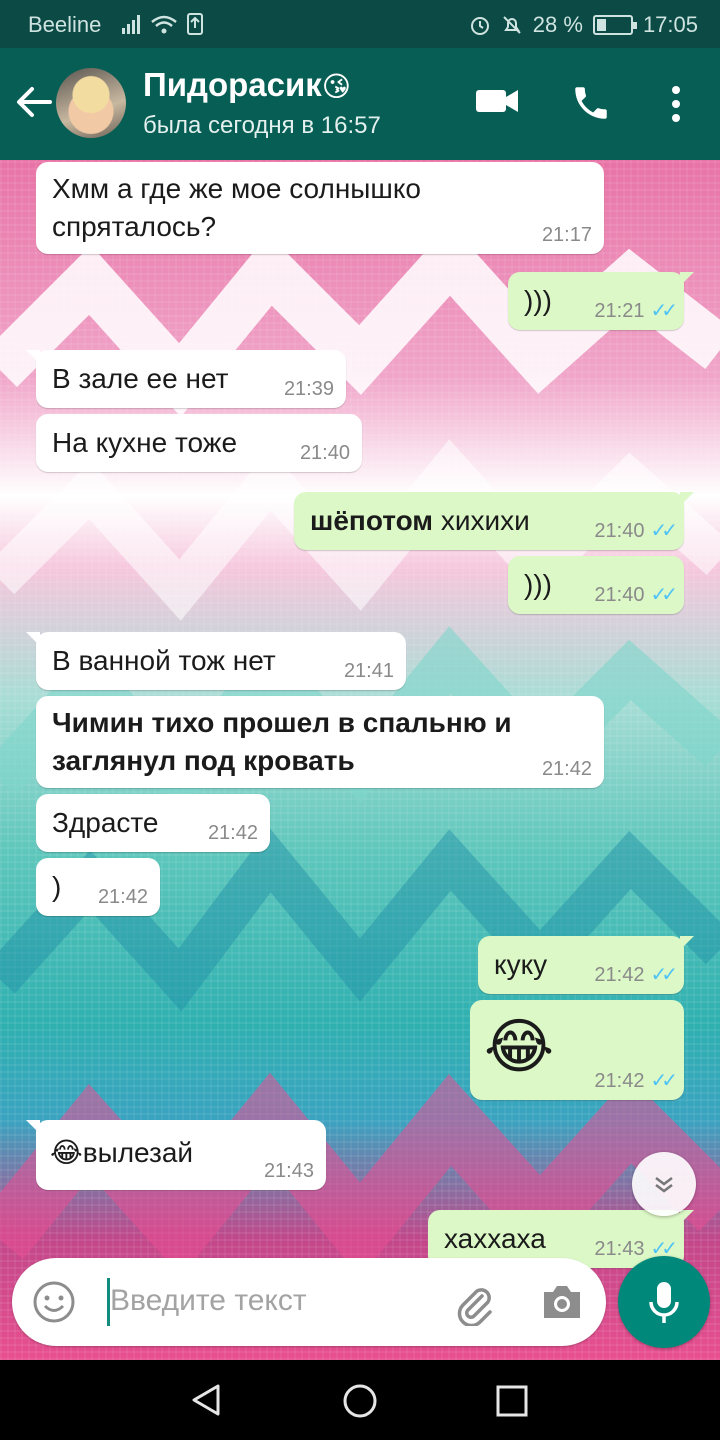 This screenshot has width=720, height=1440. I want to click on message-time: 21:17, so click(566, 235).